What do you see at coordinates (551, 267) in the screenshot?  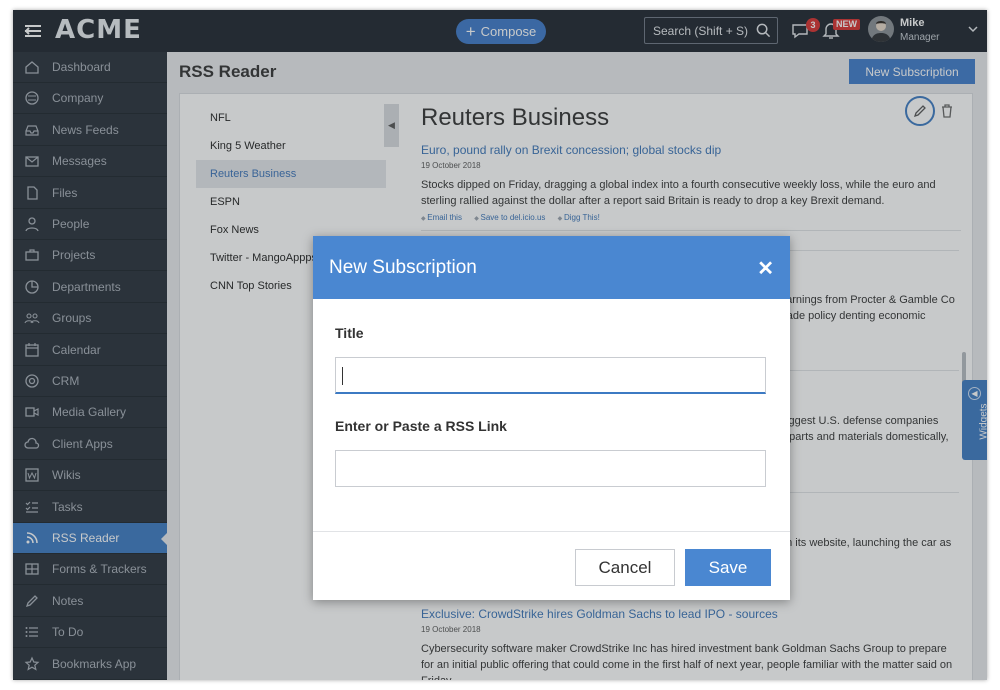 I see `dialog-header: New Subscription ✕` at bounding box center [551, 267].